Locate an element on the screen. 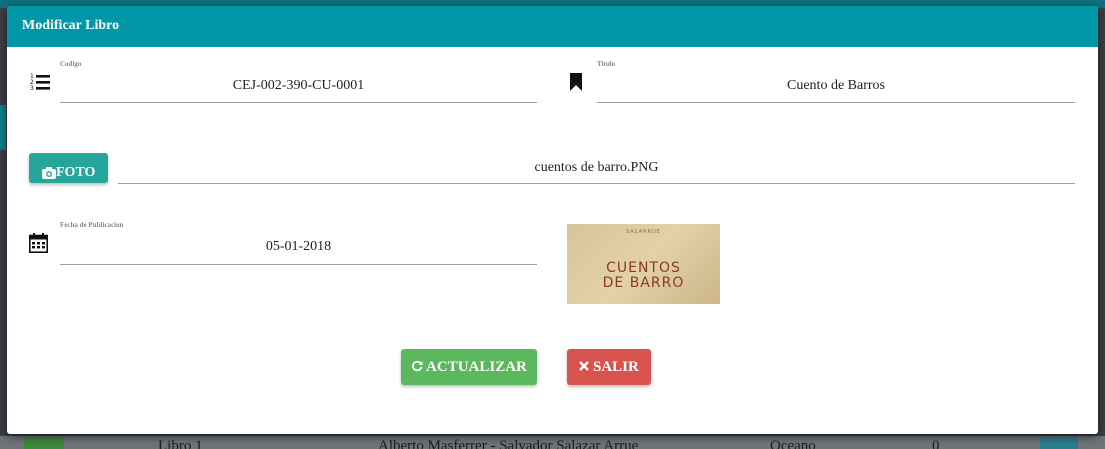 The width and height of the screenshot is (1105, 449). foto-button: FOTO is located at coordinates (68, 168).